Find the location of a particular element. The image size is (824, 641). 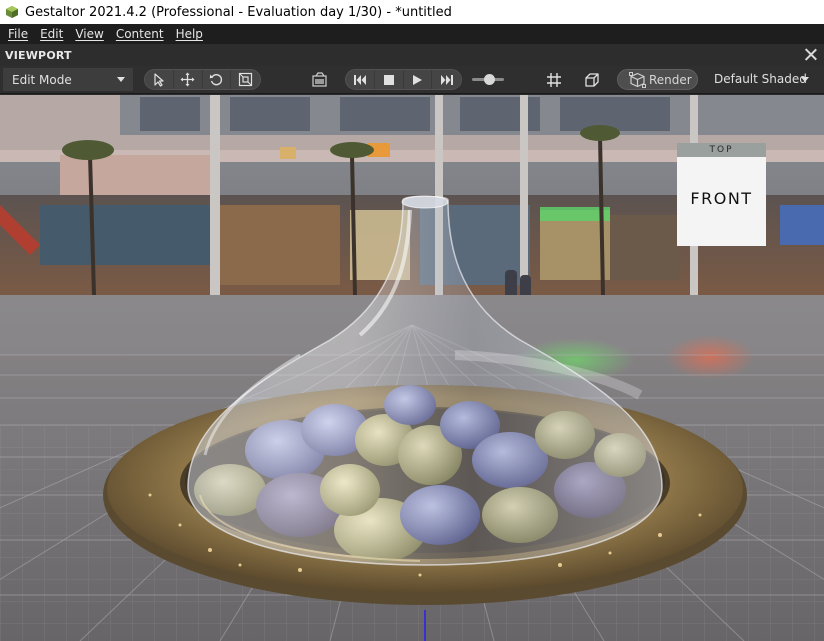

menu-edit: Edit is located at coordinates (51, 34).